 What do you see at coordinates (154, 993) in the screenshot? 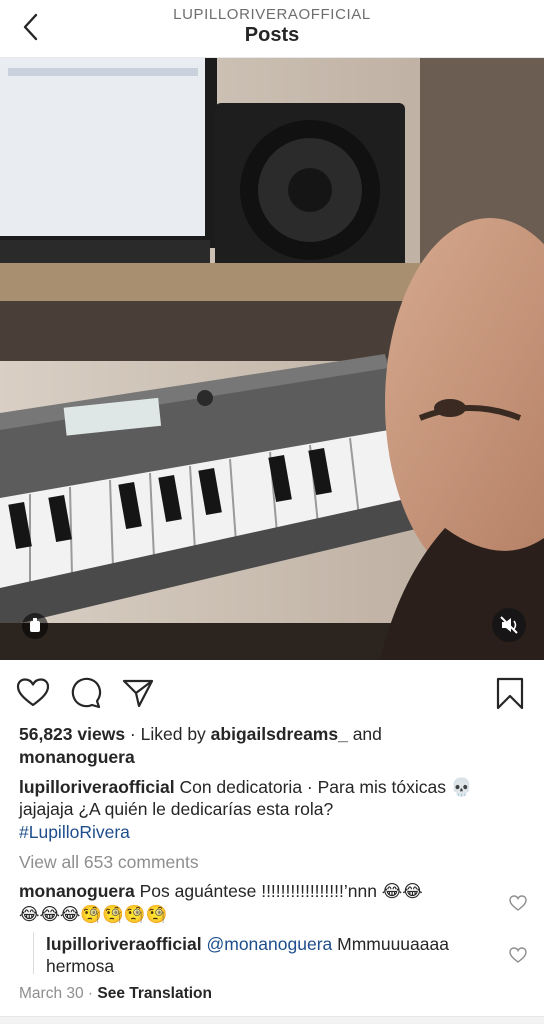
I see `see-translation-link: See Translation` at bounding box center [154, 993].